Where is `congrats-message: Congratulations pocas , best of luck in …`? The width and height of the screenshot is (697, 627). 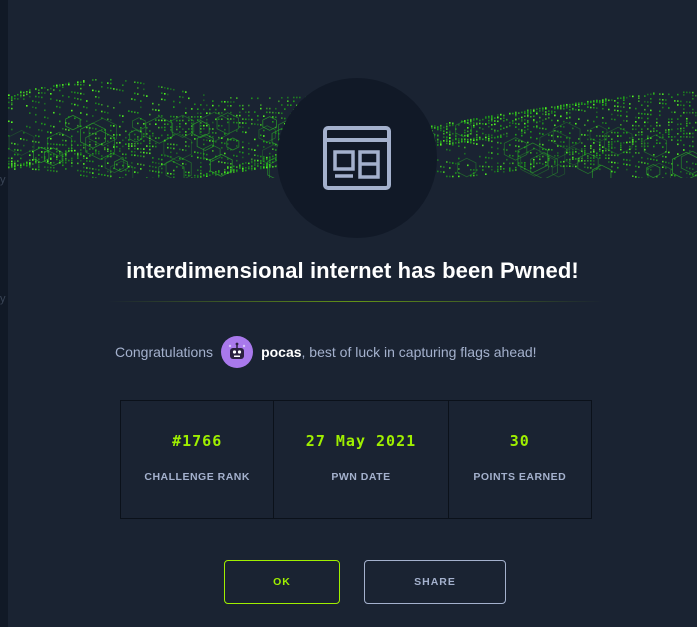 congrats-message: Congratulations pocas , best of luck in … is located at coordinates (326, 352).